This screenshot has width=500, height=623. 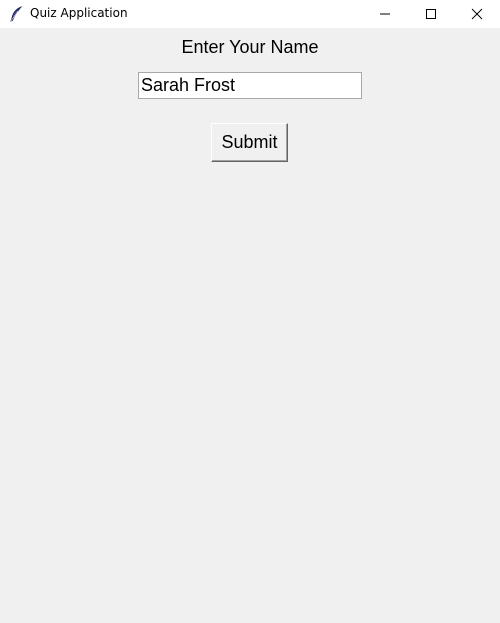 I want to click on close-icon, so click(x=477, y=14).